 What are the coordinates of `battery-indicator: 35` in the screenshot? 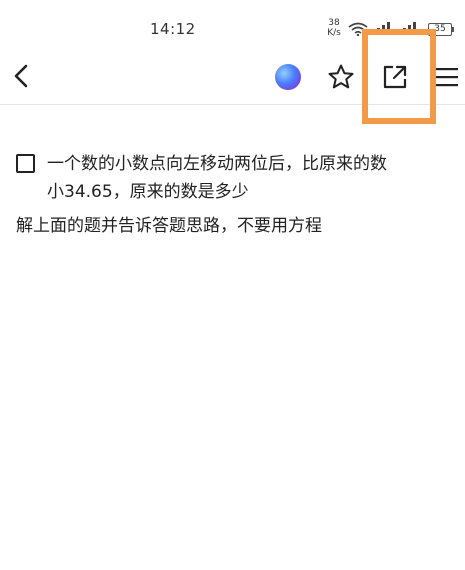 It's located at (441, 29).